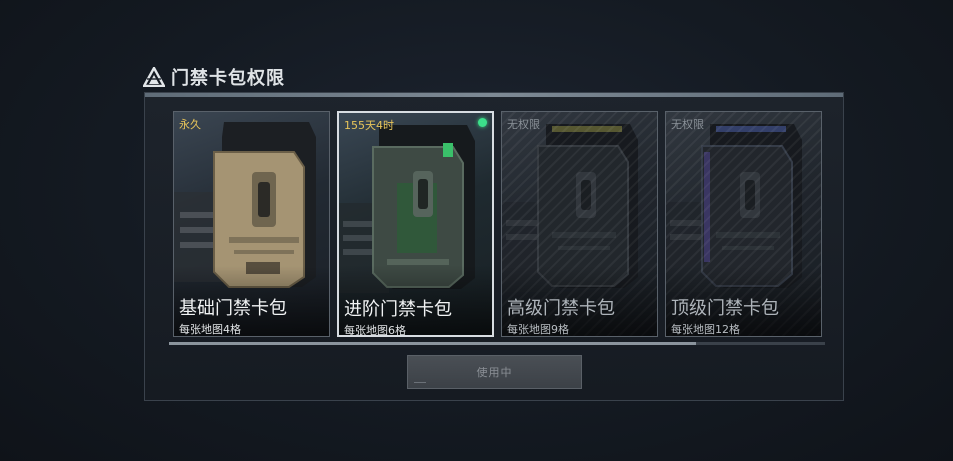  What do you see at coordinates (398, 309) in the screenshot?
I see `card-name: 进阶门禁卡包` at bounding box center [398, 309].